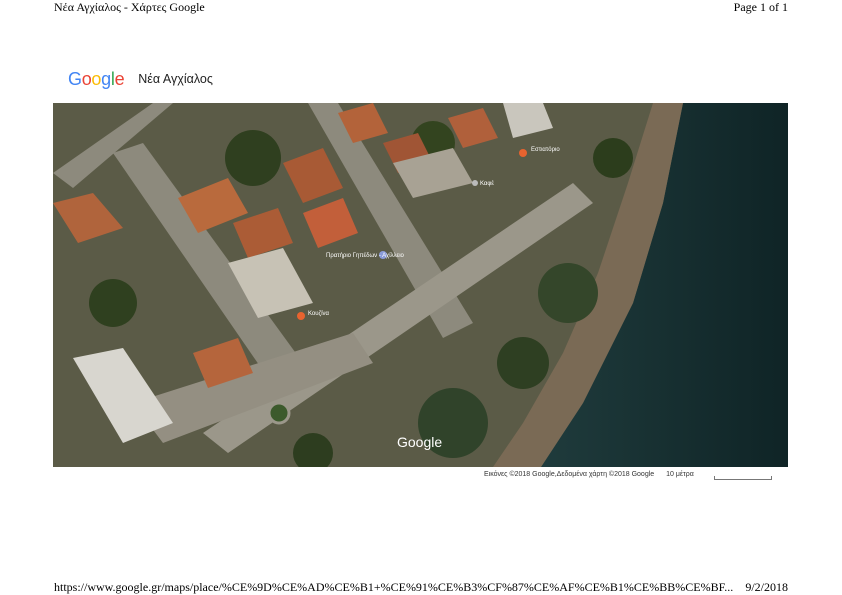  Describe the element at coordinates (106, 78) in the screenshot. I see `logo-letter: g` at that location.